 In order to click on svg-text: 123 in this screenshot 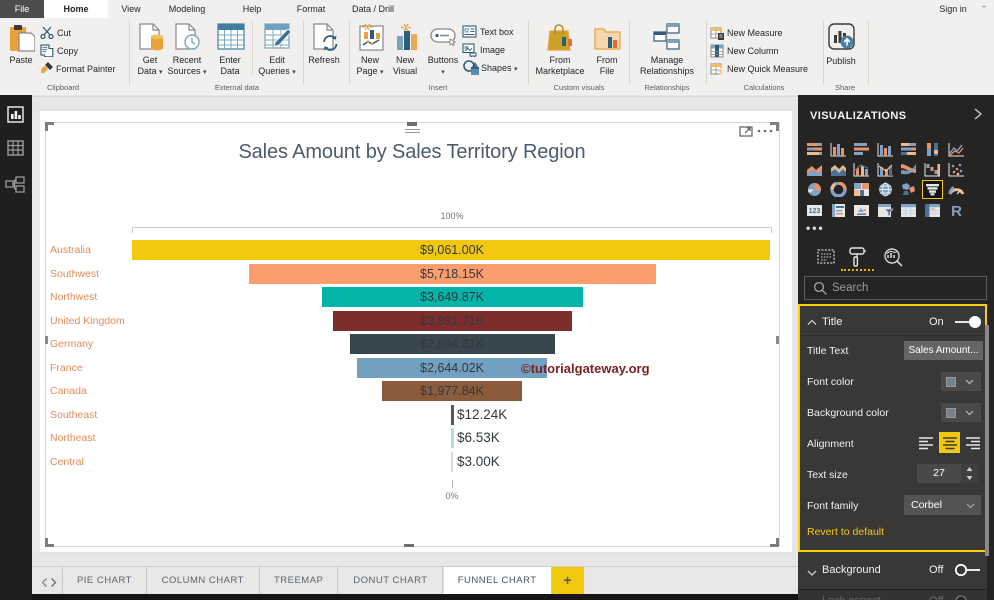, I will do `click(815, 211)`.